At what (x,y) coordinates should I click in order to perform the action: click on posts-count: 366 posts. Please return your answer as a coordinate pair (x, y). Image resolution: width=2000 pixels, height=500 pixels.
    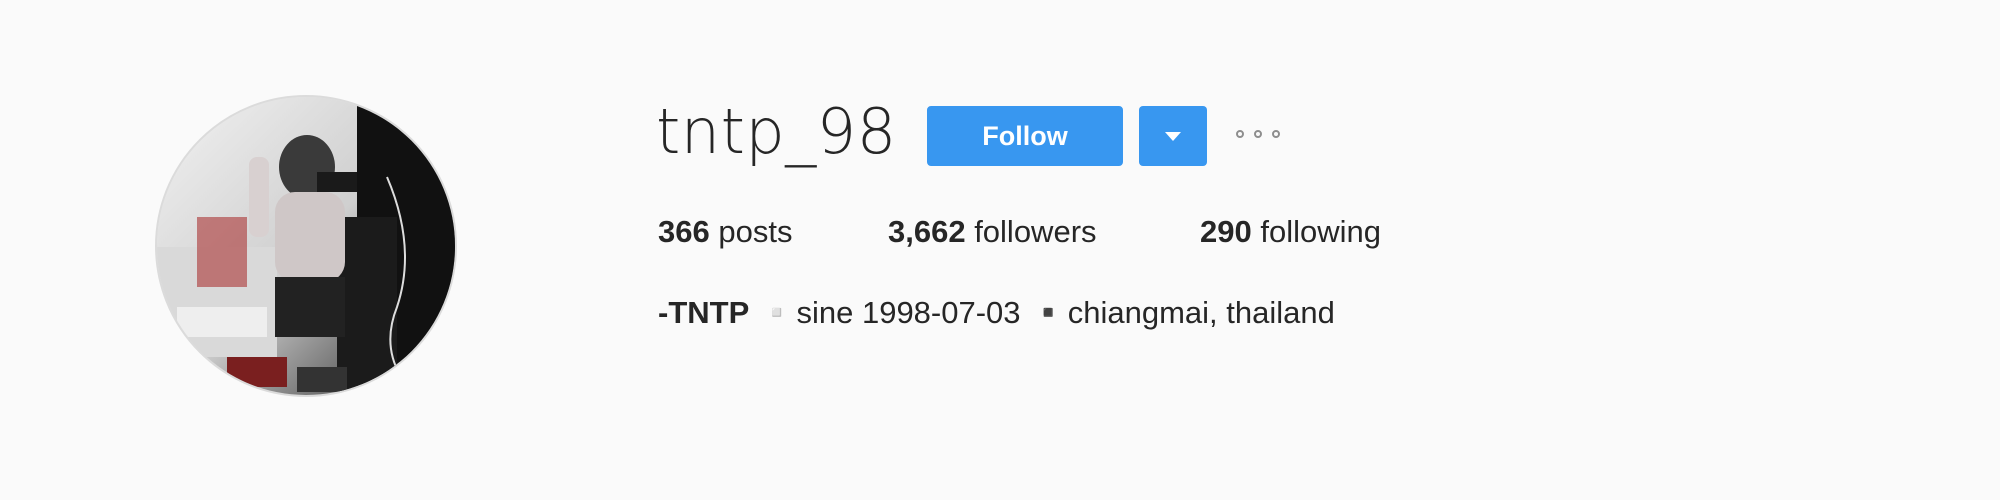
    Looking at the image, I should click on (725, 232).